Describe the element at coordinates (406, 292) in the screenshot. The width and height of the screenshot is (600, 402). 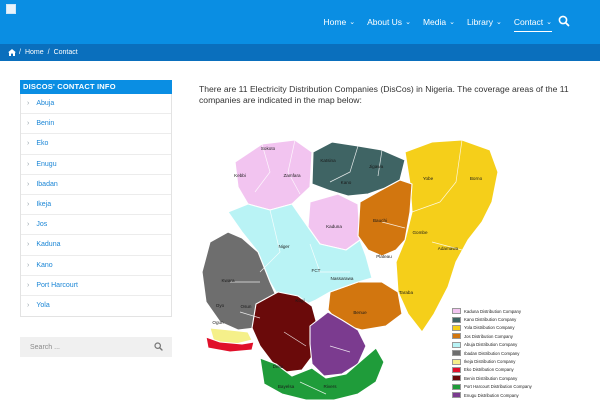
I see `state-label-taraba: Taraba` at that location.